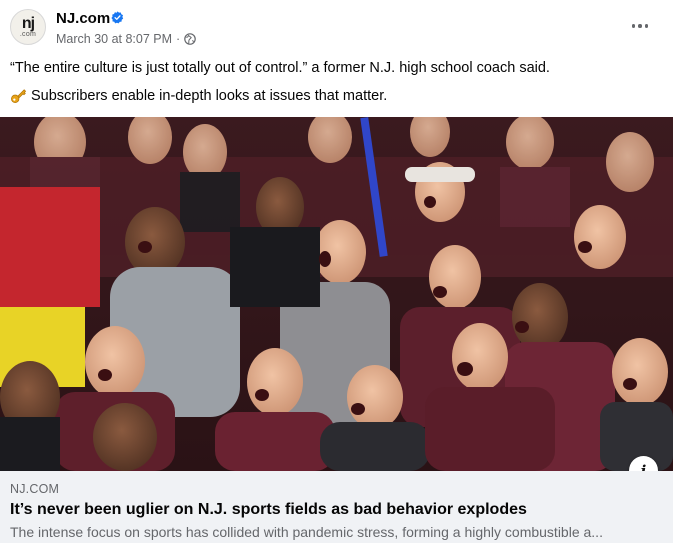  What do you see at coordinates (35, 489) in the screenshot?
I see `link-domain: NJ.COM` at bounding box center [35, 489].